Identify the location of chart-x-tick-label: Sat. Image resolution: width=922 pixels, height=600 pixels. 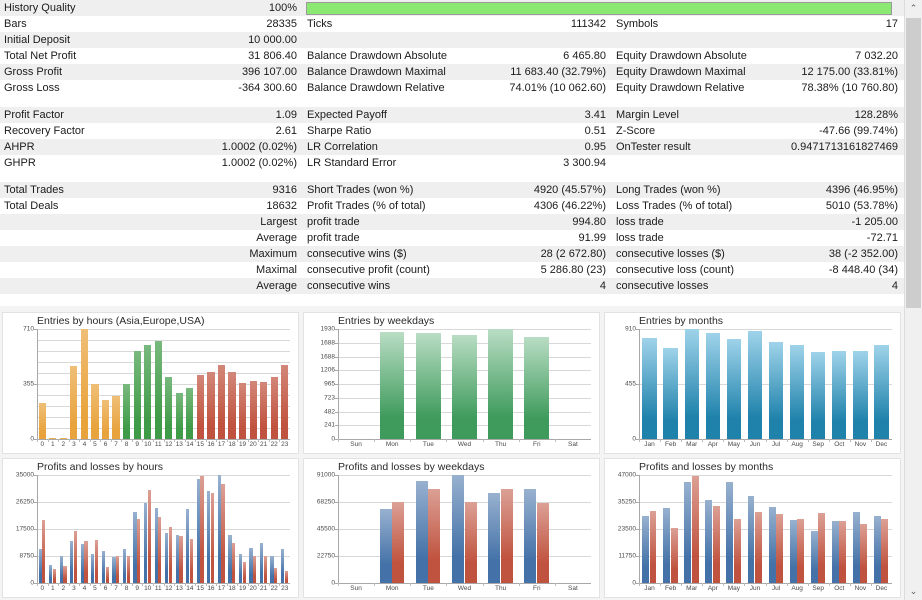
(573, 588).